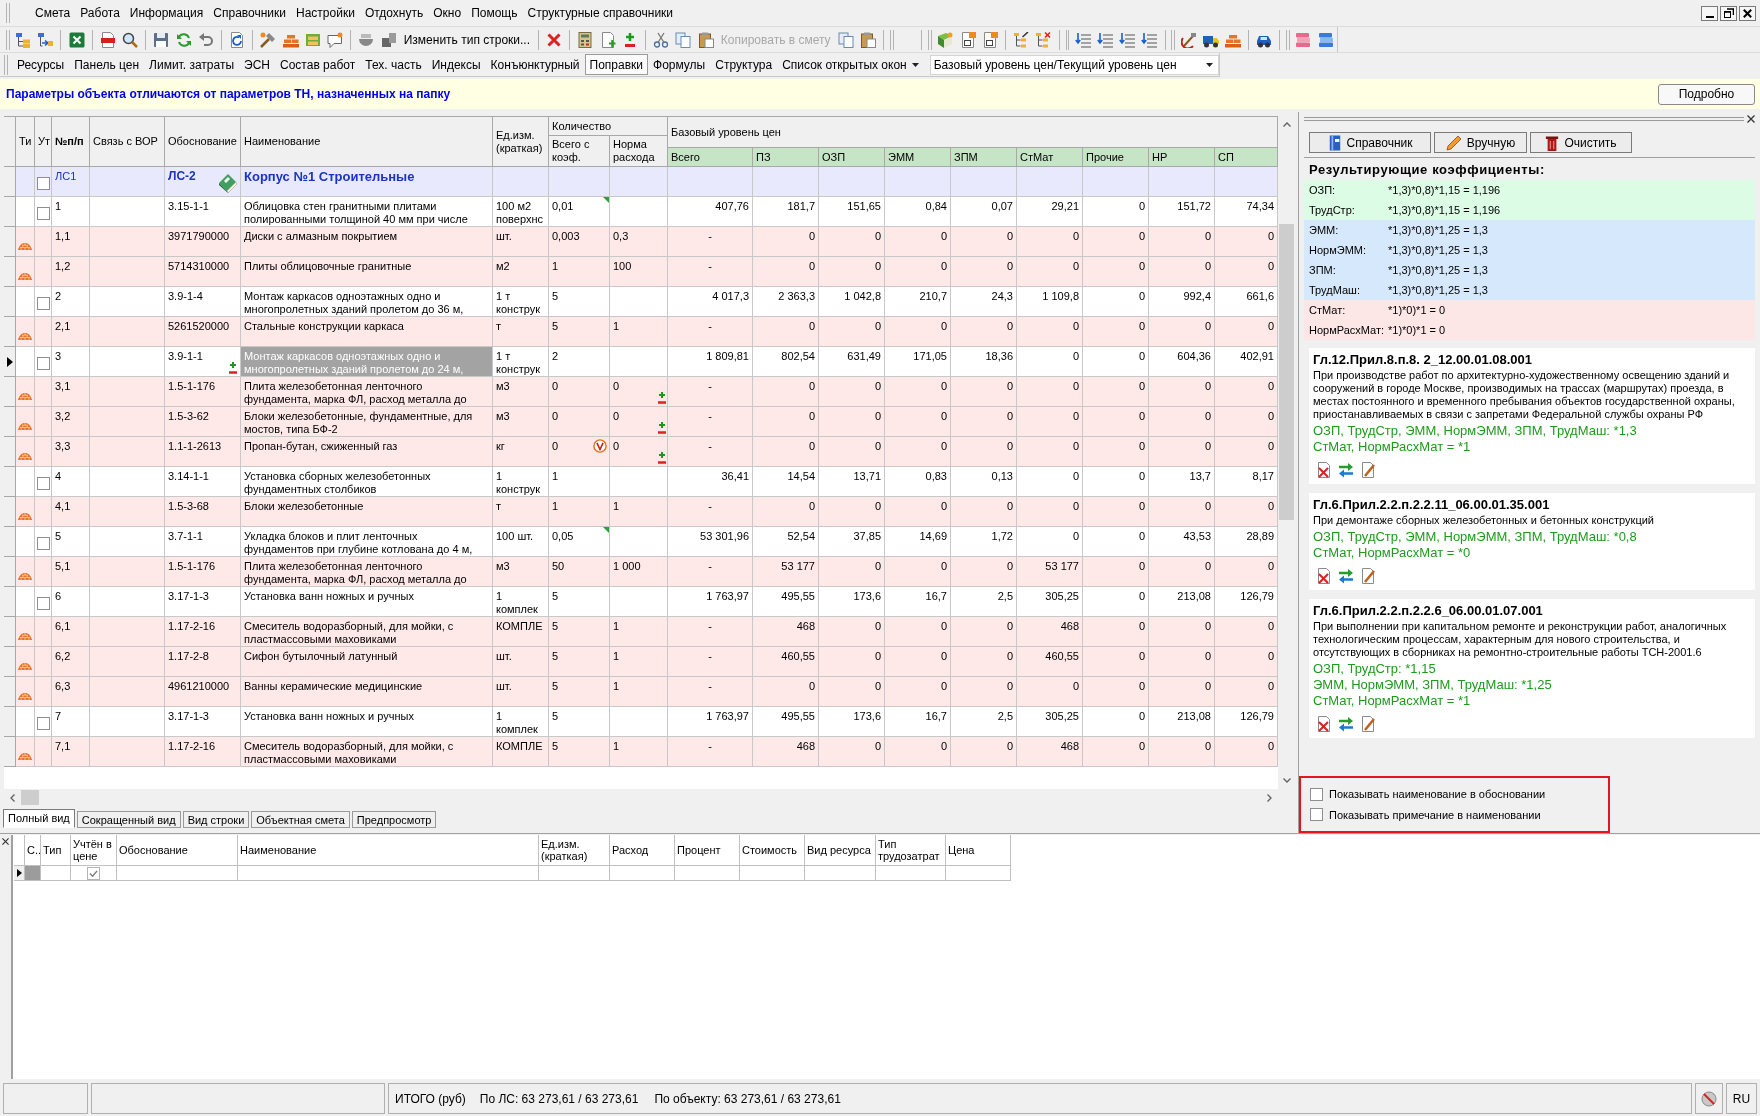  I want to click on tree-list-icon, so click(23, 39).